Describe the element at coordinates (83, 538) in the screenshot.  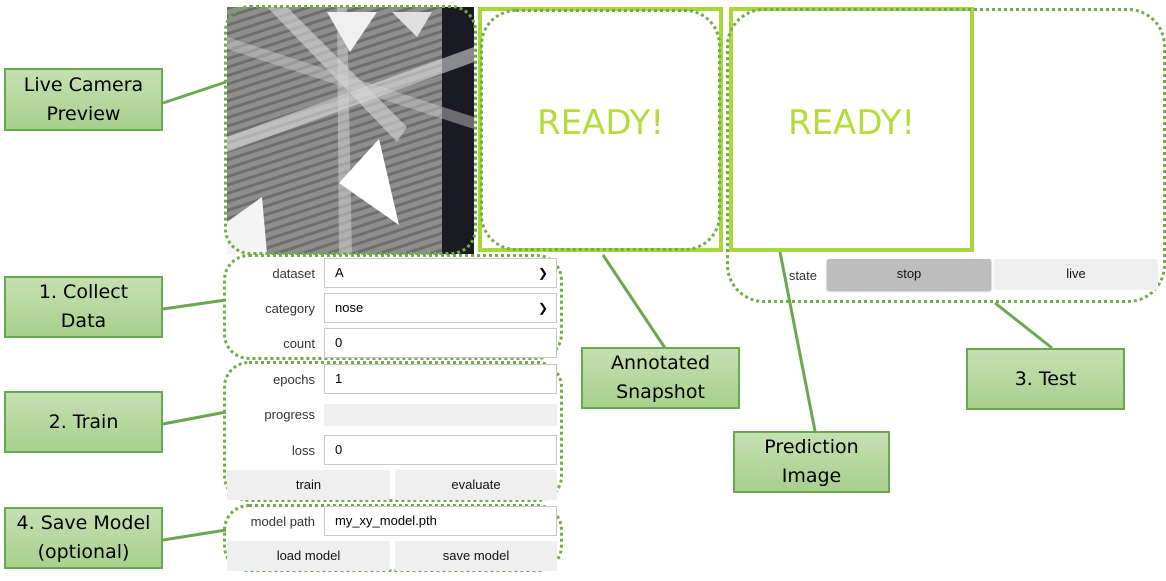
I see `callout-save-model: 4. Save Model (optional)` at that location.